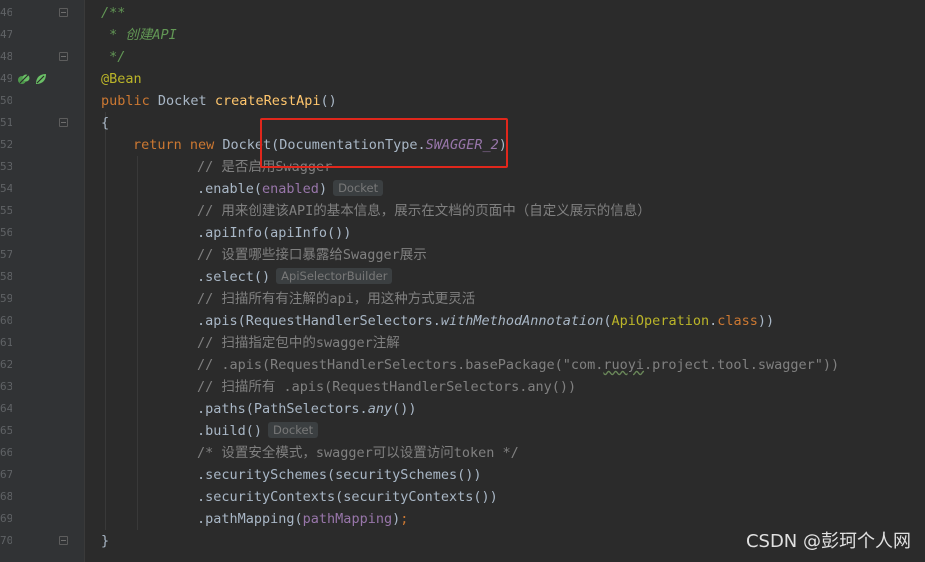 This screenshot has width=925, height=562. I want to click on line-number: 57, so click(6, 254).